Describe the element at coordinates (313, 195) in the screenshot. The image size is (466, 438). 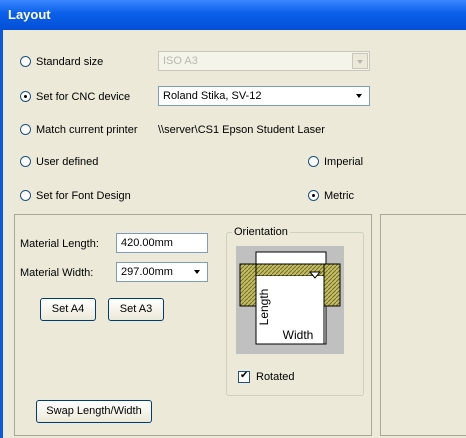
I see `metric-radio` at that location.